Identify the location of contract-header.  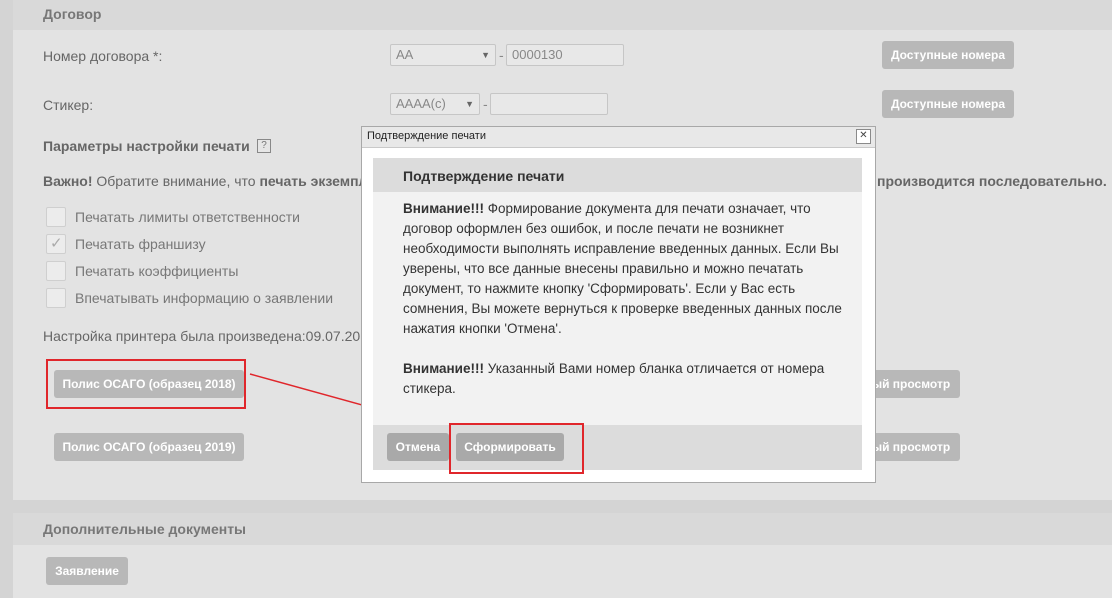
(562, 15).